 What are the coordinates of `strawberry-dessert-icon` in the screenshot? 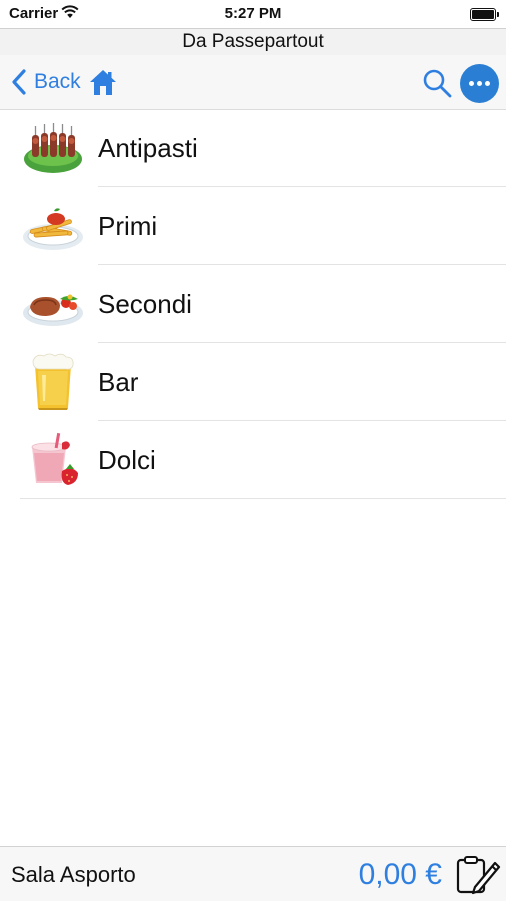 It's located at (54, 458).